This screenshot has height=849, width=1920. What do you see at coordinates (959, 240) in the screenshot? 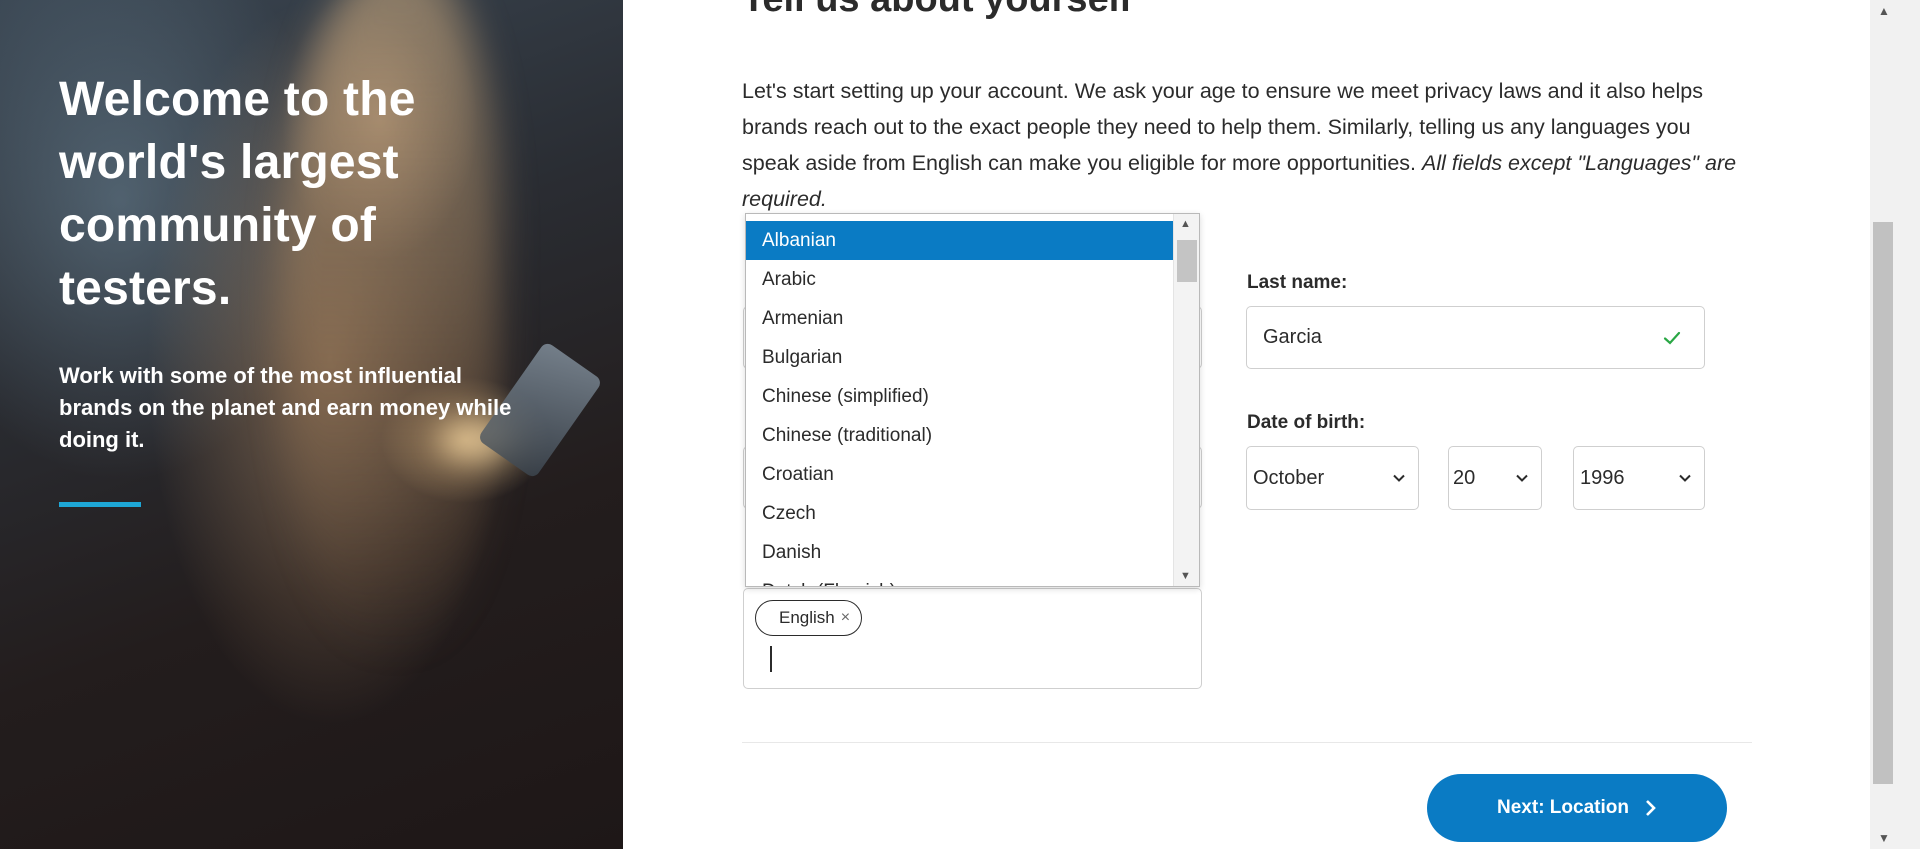
I see `language-option: Albanian` at bounding box center [959, 240].